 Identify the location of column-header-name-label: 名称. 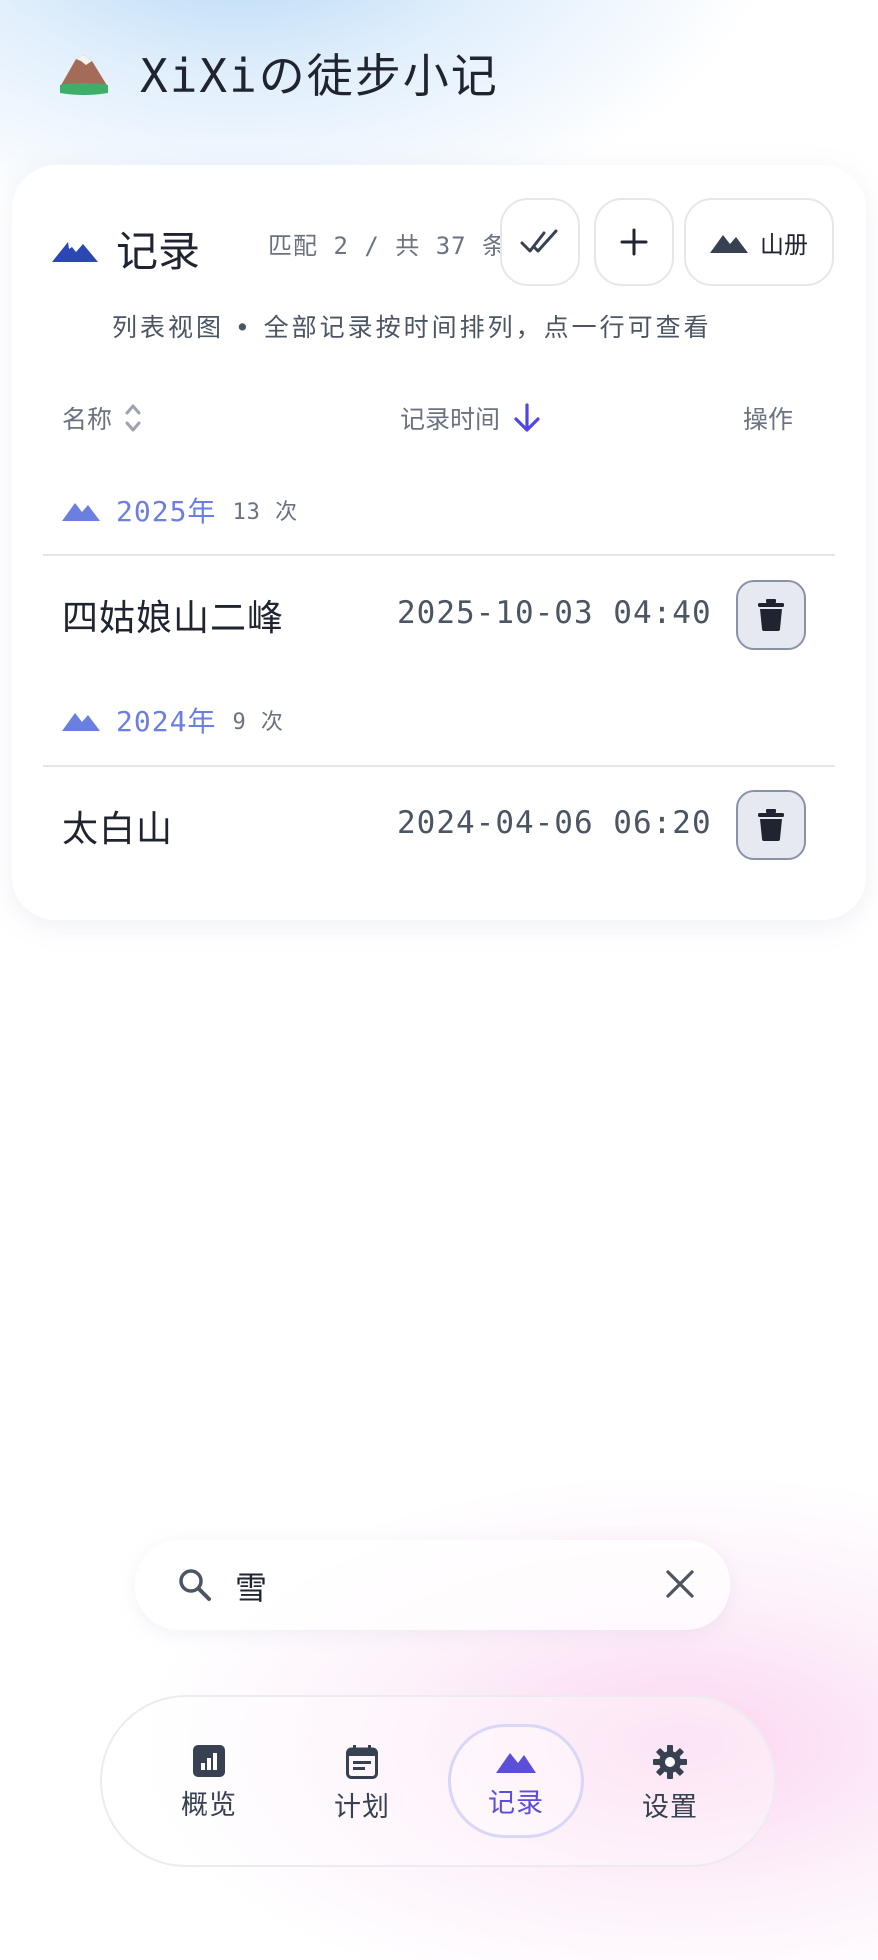
(87, 419).